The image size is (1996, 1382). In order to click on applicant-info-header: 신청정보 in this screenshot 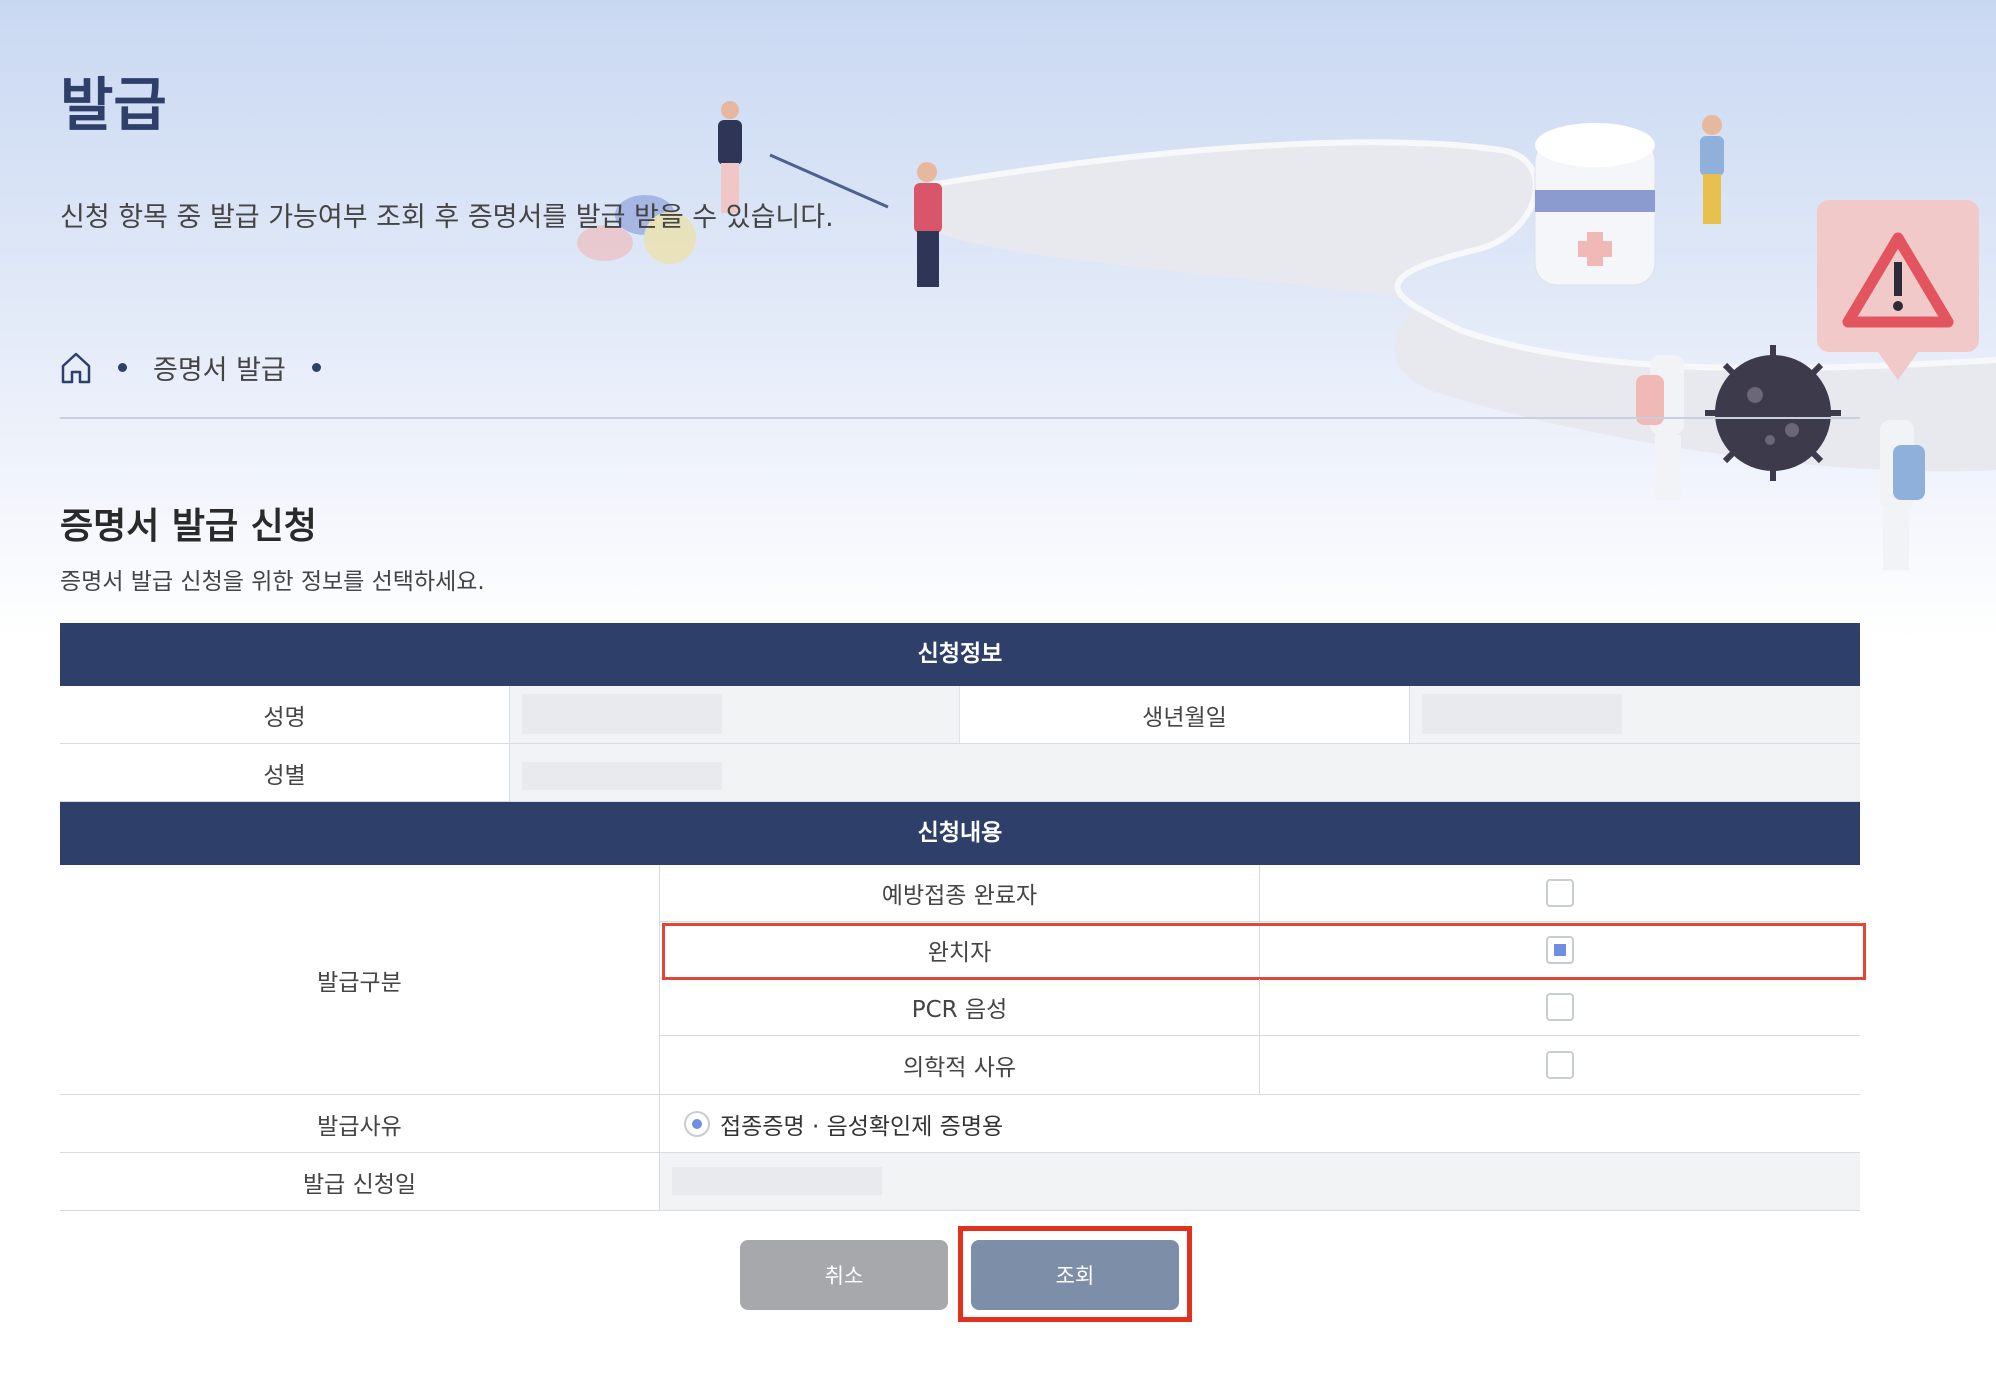, I will do `click(960, 654)`.